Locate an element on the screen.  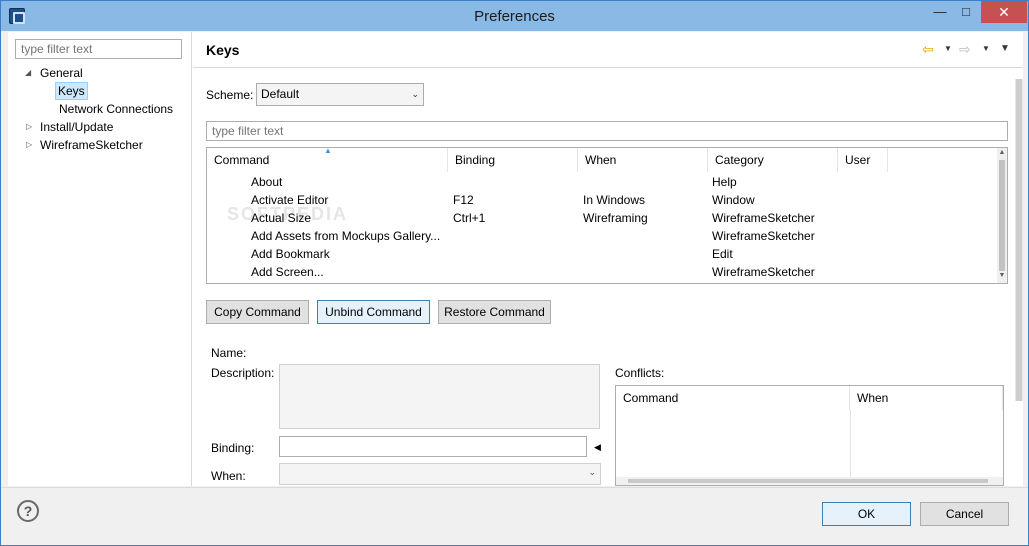
cell-category: Help is located at coordinates (724, 182).